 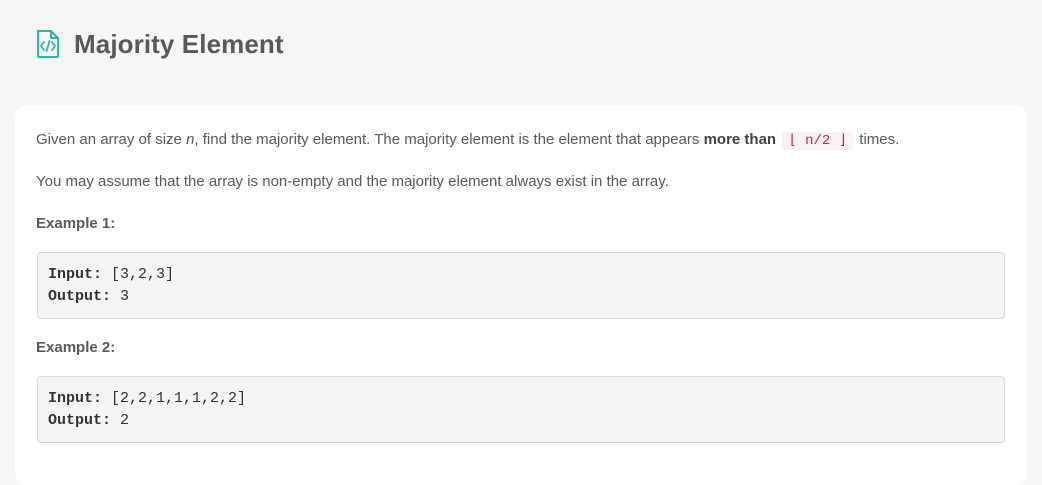 I want to click on example-1-output-row: Output: 3, so click(x=89, y=296).